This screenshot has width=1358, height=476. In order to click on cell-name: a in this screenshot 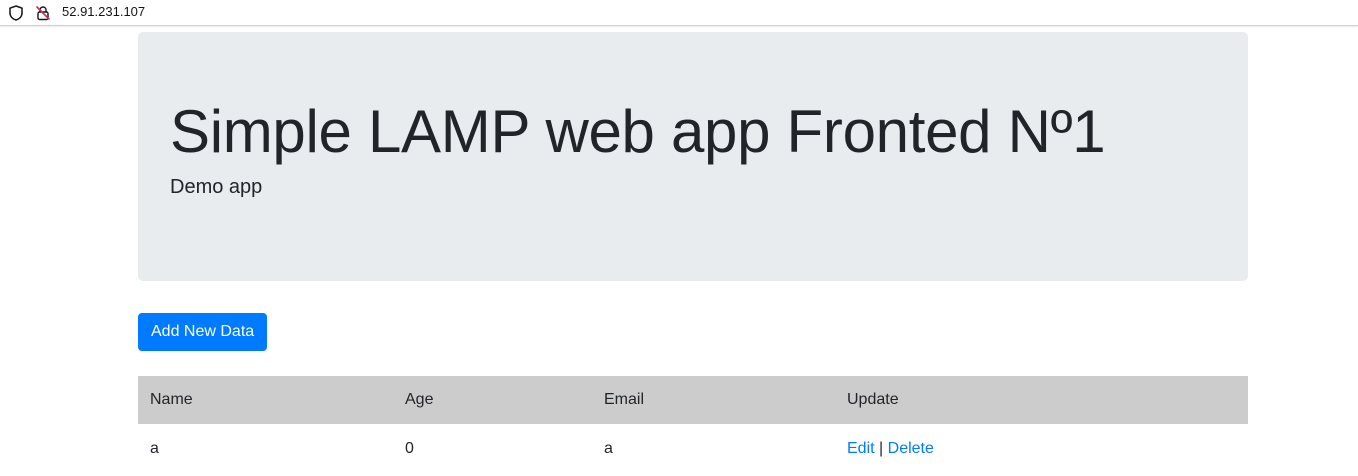, I will do `click(154, 448)`.